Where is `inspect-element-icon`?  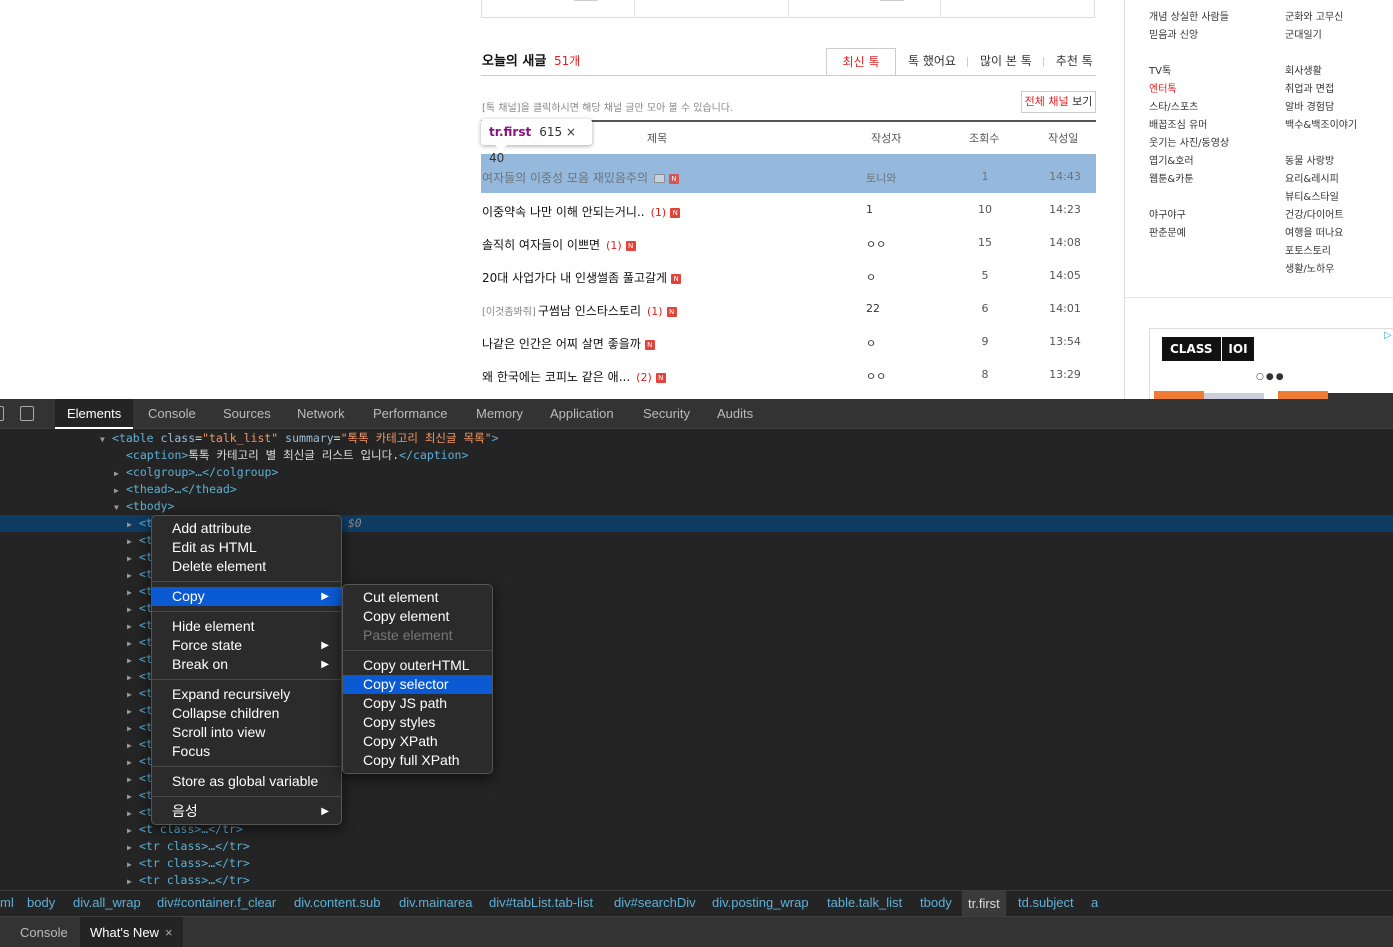 inspect-element-icon is located at coordinates (2, 413).